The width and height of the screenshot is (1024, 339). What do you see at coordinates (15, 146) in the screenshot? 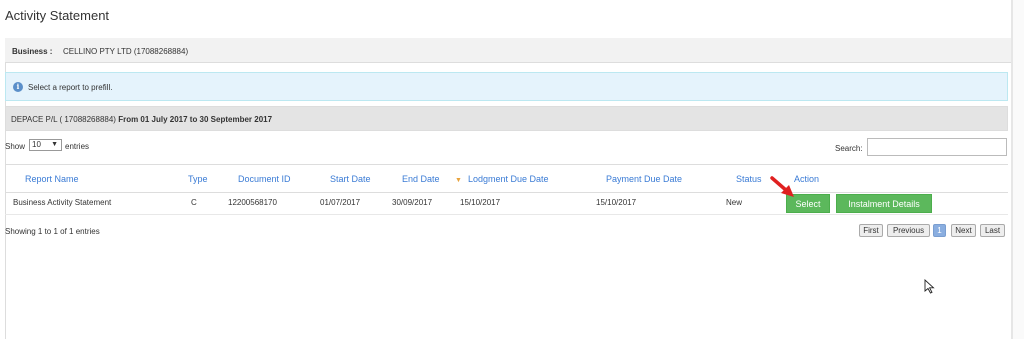
I see `show-label: Show` at bounding box center [15, 146].